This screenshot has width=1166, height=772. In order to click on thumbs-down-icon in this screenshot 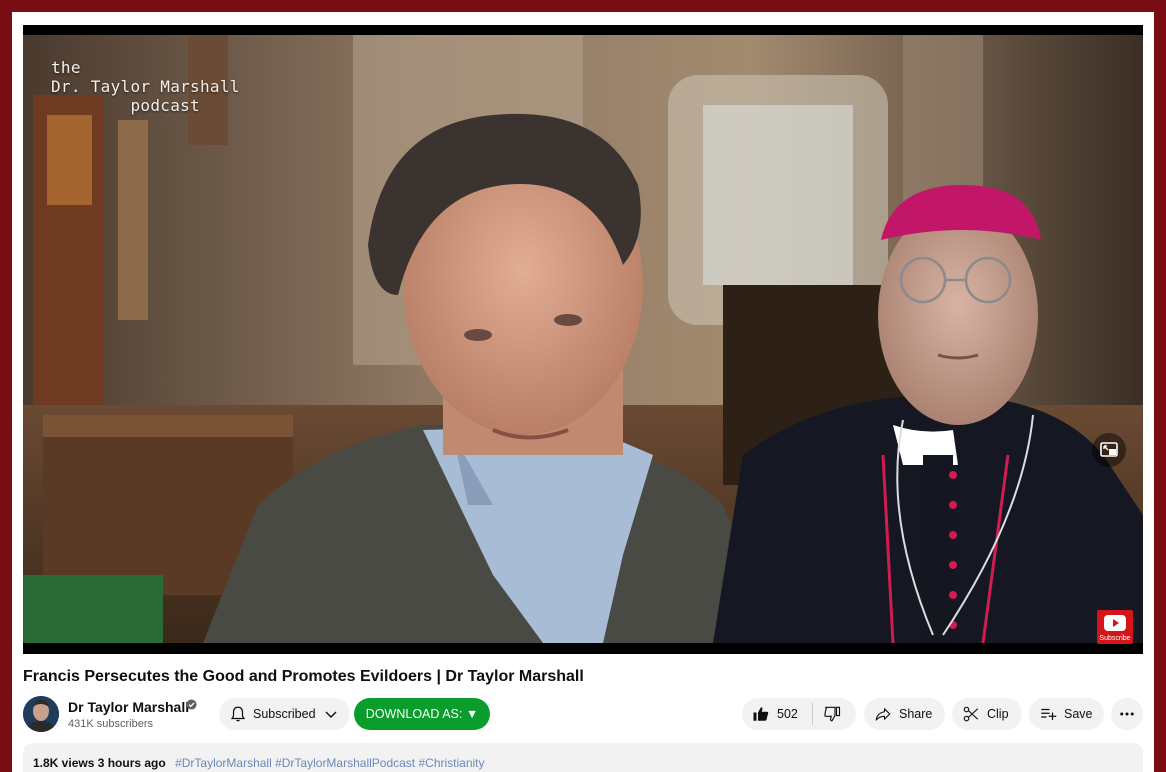, I will do `click(832, 714)`.